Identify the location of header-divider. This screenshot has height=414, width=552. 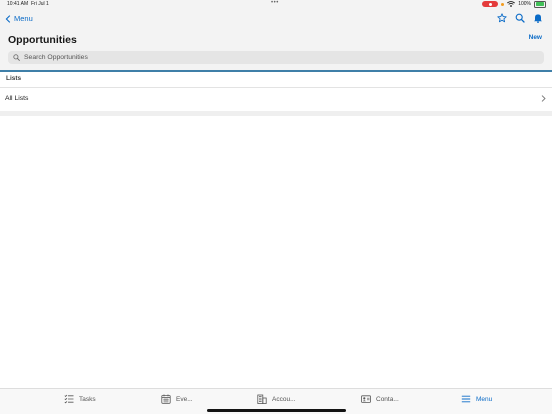
(276, 71).